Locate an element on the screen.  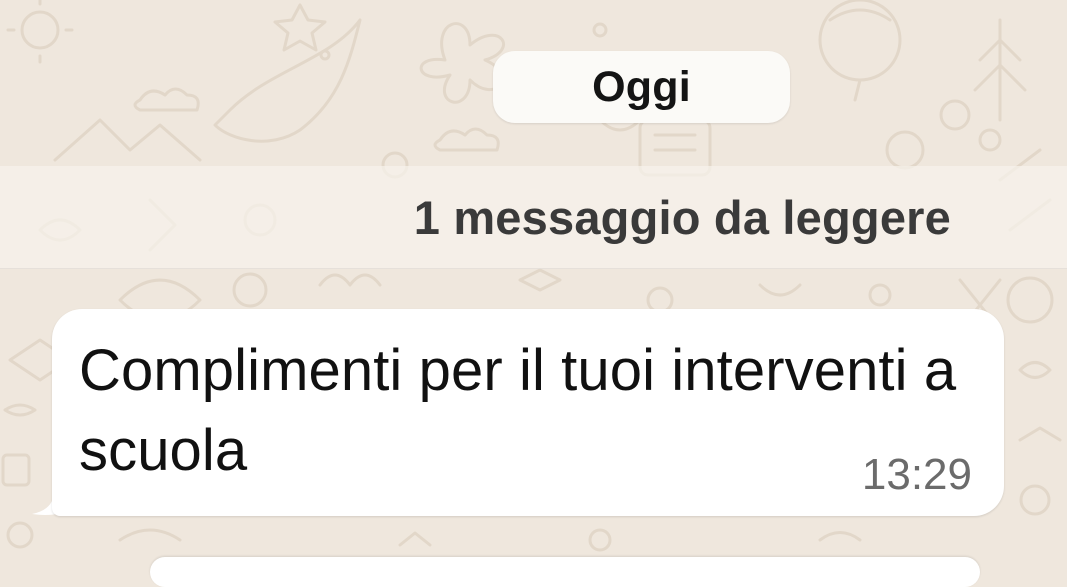
message-timestamp: 13:29 is located at coordinates (916, 474).